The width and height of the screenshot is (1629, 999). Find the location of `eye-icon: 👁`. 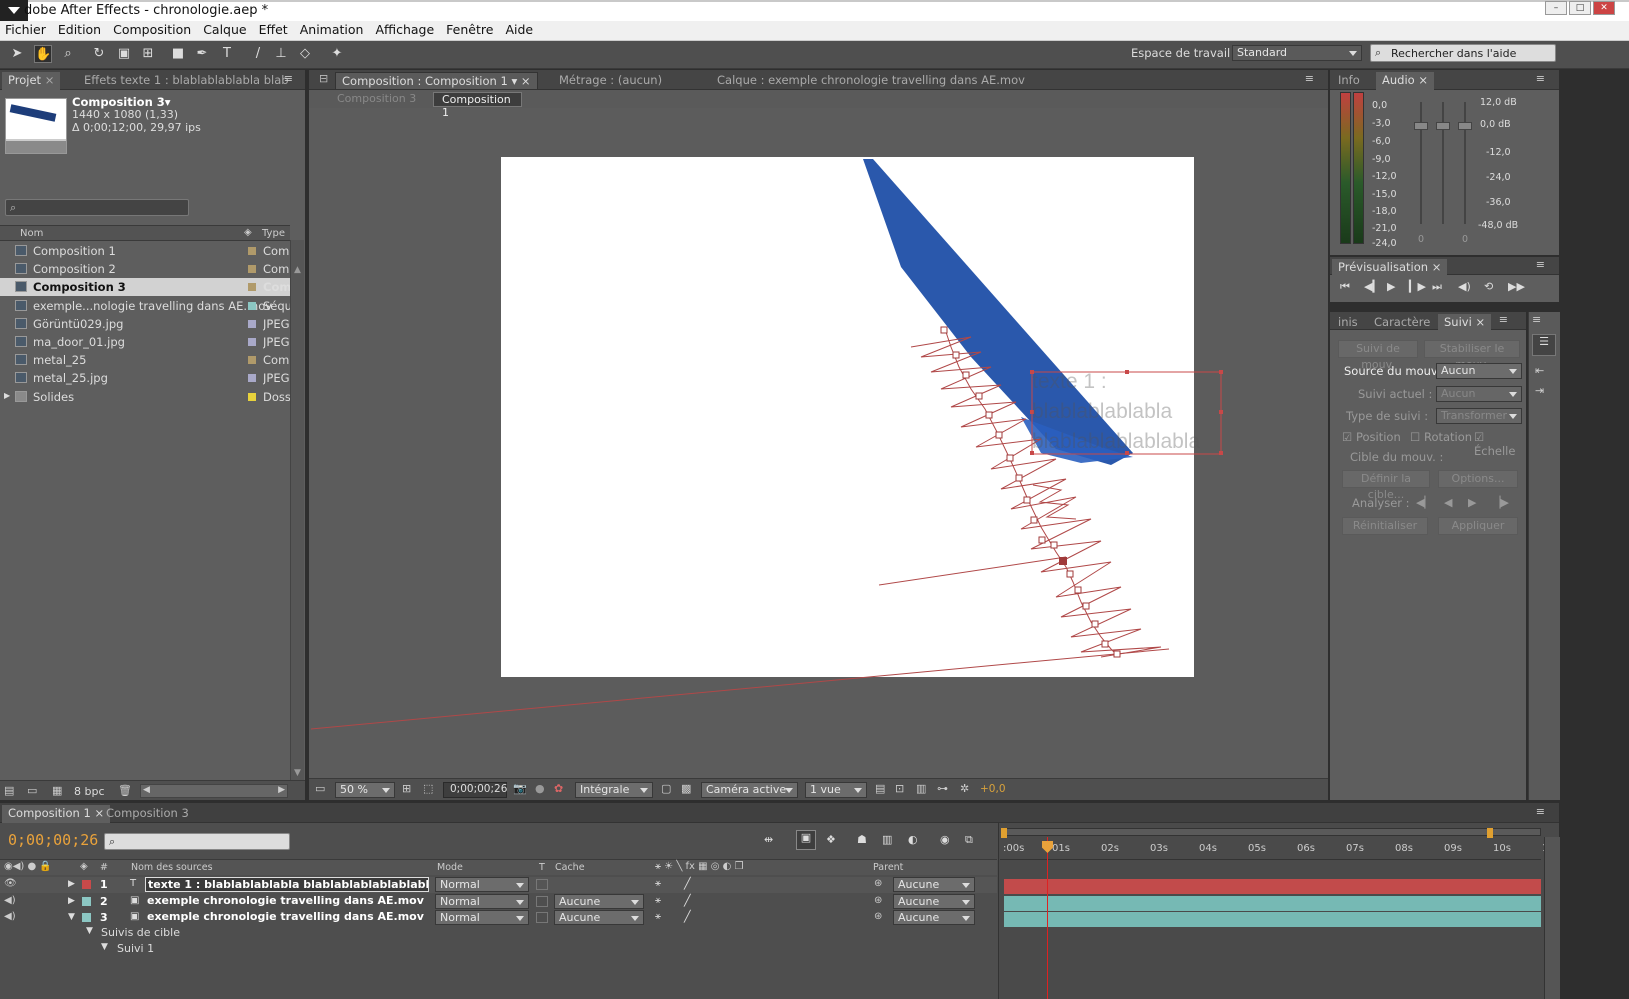

eye-icon: 👁 is located at coordinates (10, 883).